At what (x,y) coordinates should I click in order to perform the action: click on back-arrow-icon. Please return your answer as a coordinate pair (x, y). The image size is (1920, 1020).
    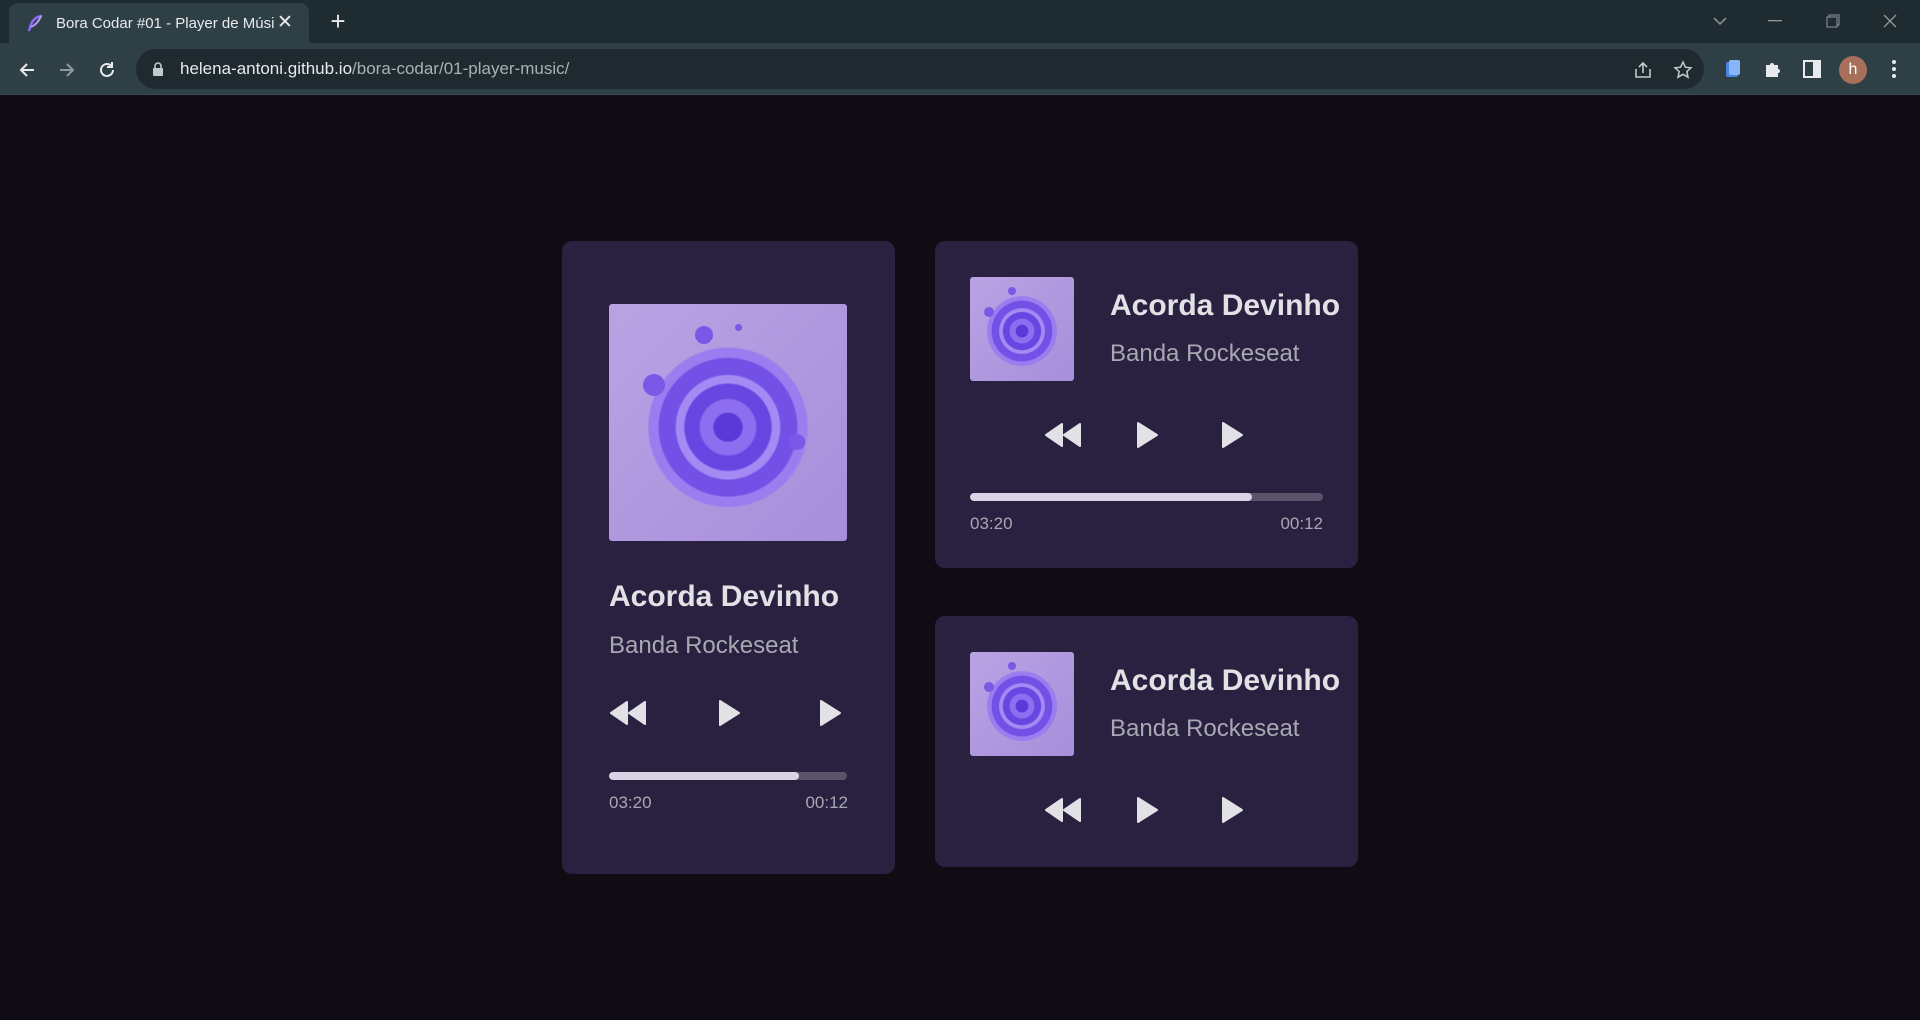
    Looking at the image, I should click on (27, 70).